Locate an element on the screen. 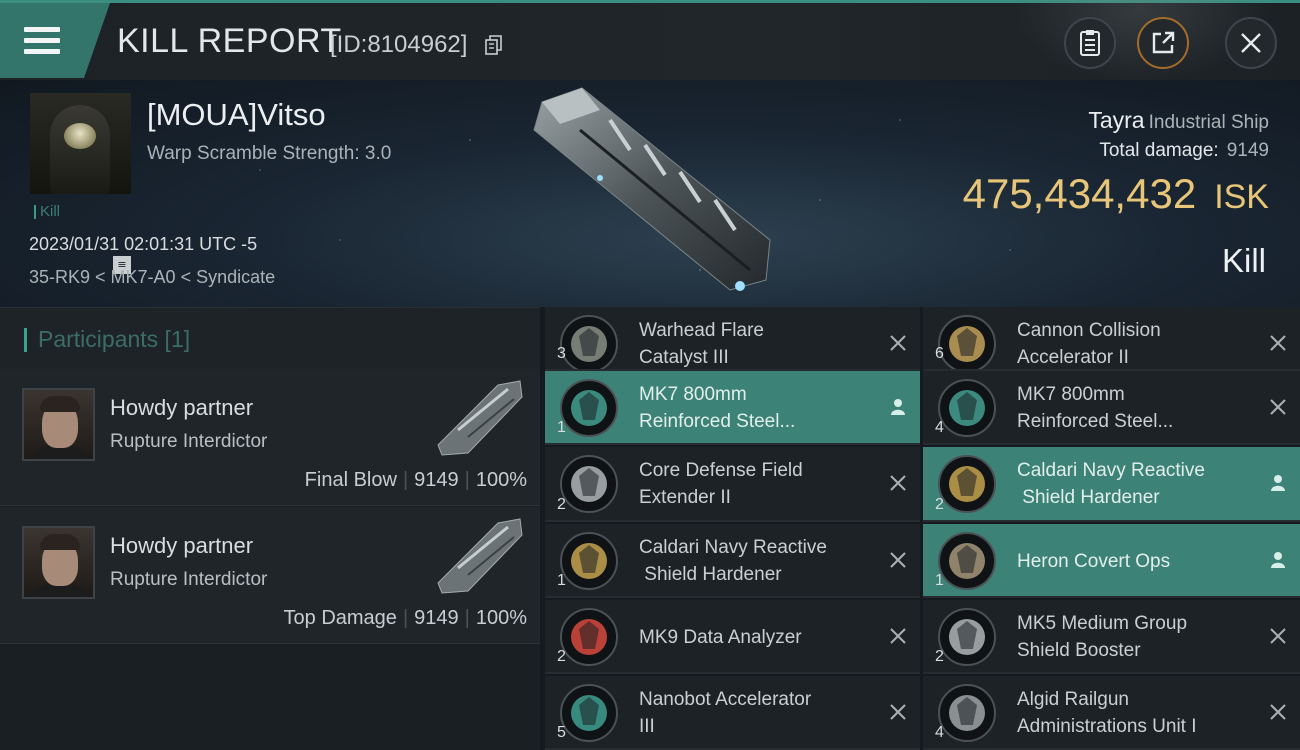 The image size is (1300, 750). kill-location: 35-RK9 < MK7-A0 < Syndicate is located at coordinates (152, 277).